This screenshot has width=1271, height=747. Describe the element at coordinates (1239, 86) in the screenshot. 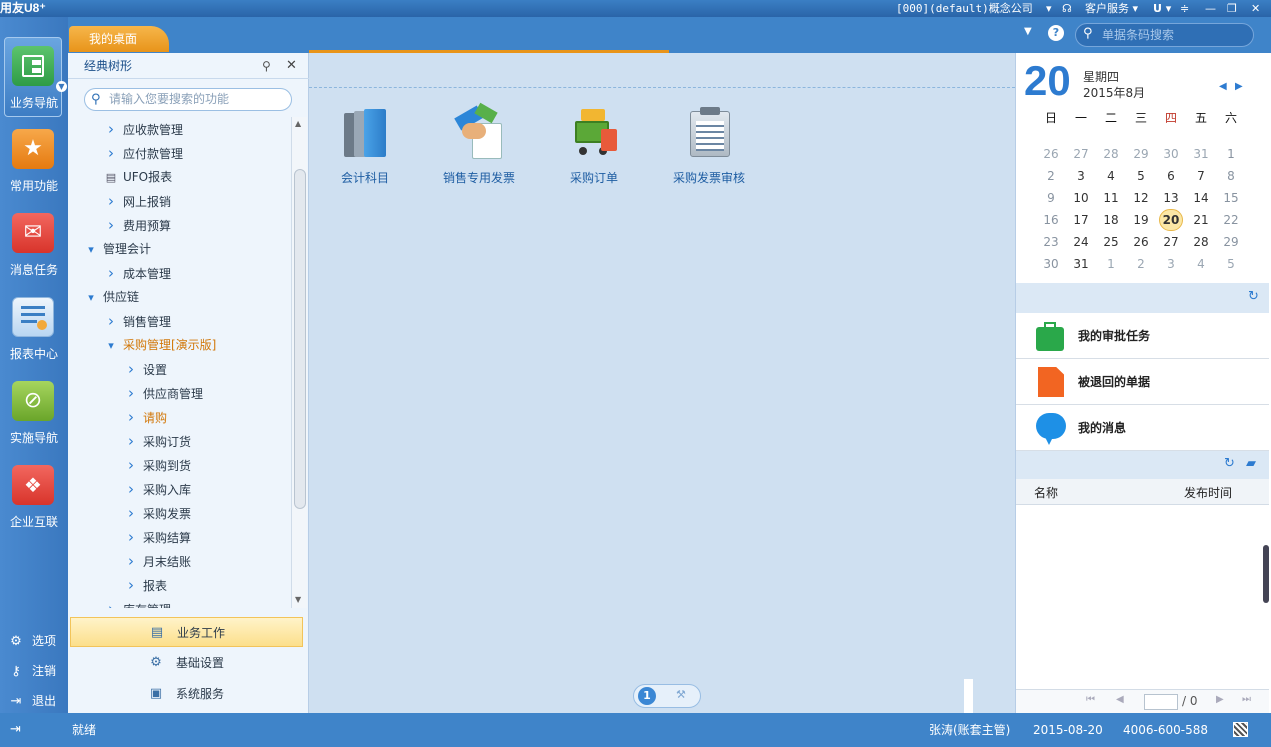

I see `next-month-icon: ▶` at that location.